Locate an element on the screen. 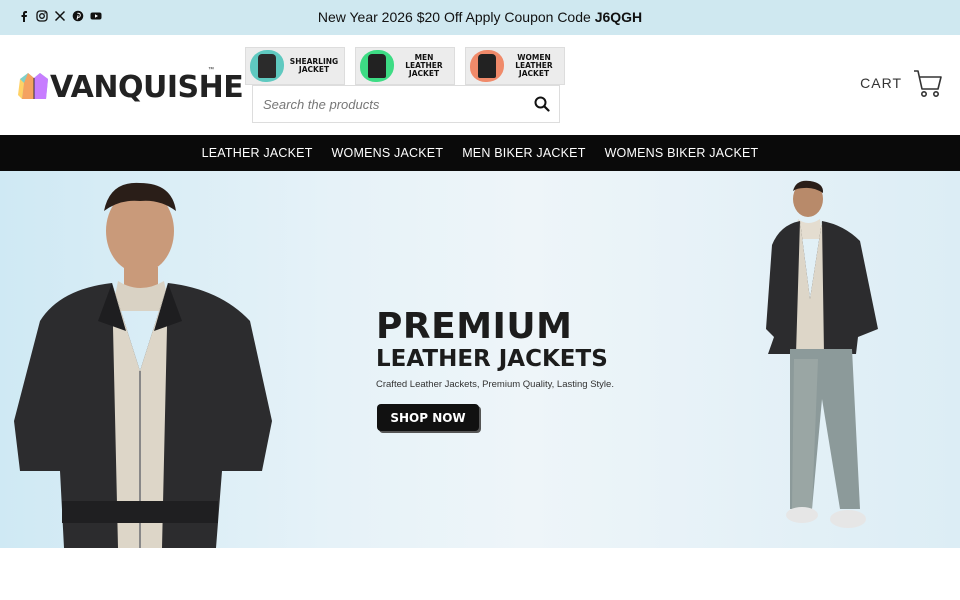 Image resolution: width=960 pixels, height=600 pixels. men-leather-jacket-thumbnail is located at coordinates (377, 66).